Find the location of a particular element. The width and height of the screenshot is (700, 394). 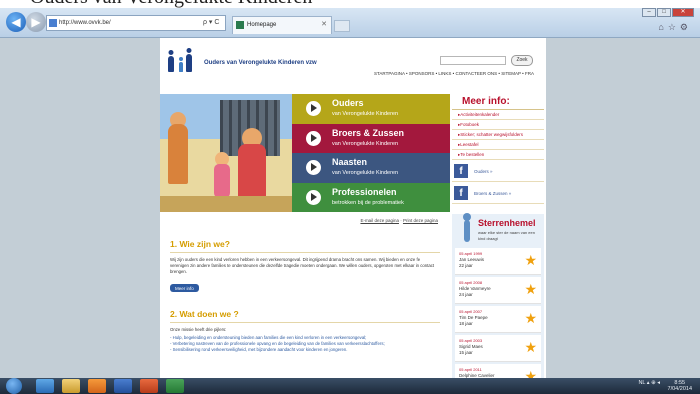

star-list-item: 05 april 2003 Sigrid Maes 15 jaar ★ is located at coordinates (498, 348).